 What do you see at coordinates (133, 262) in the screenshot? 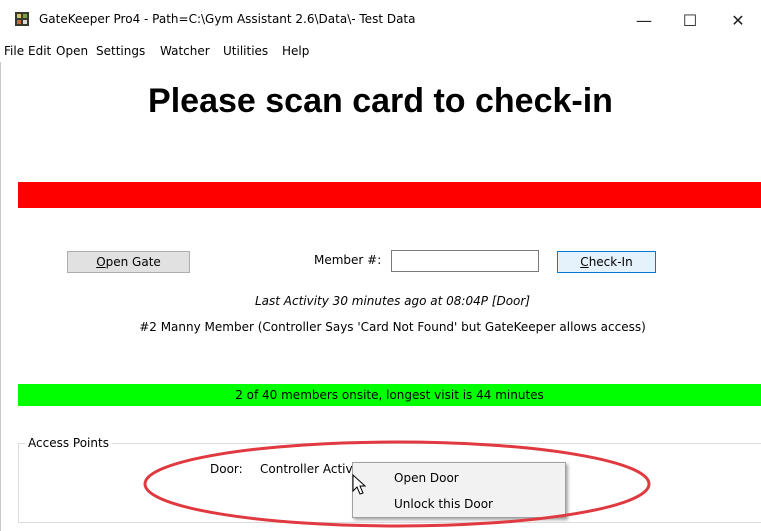
I see `open-gate-label: pen Gate` at bounding box center [133, 262].